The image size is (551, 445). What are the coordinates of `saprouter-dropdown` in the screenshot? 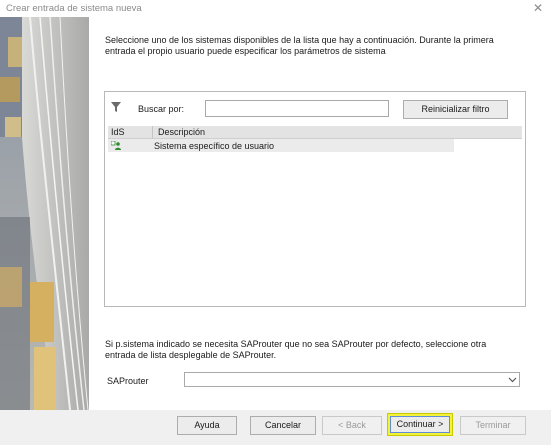 It's located at (352, 379).